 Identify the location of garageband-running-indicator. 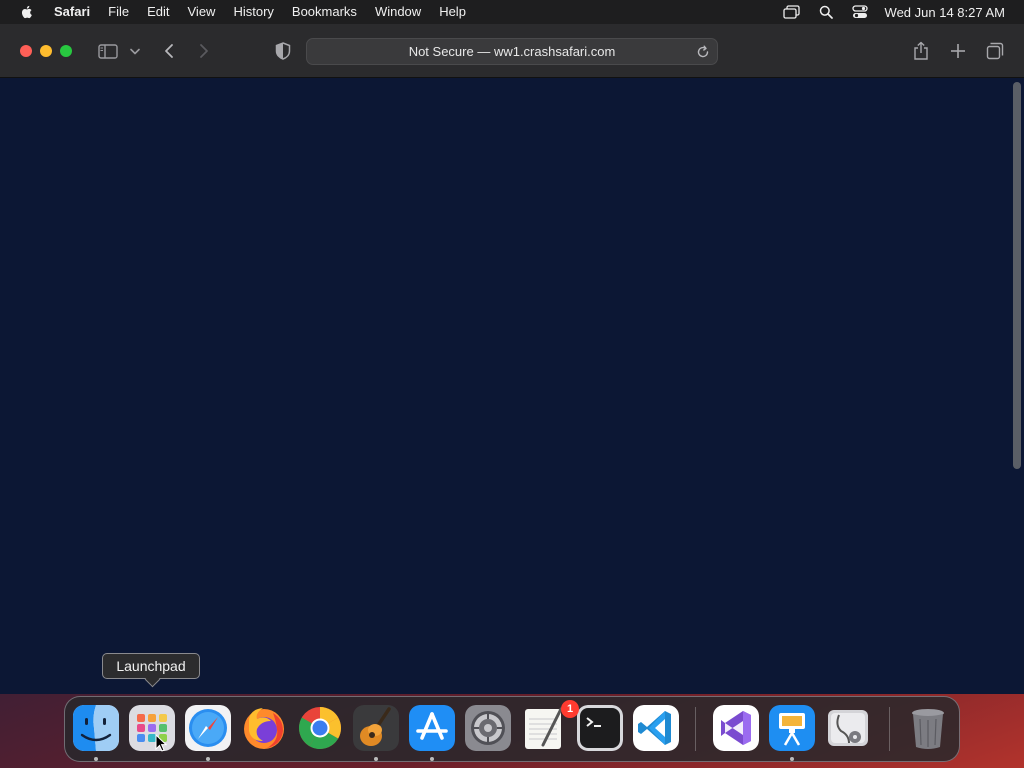
(376, 759).